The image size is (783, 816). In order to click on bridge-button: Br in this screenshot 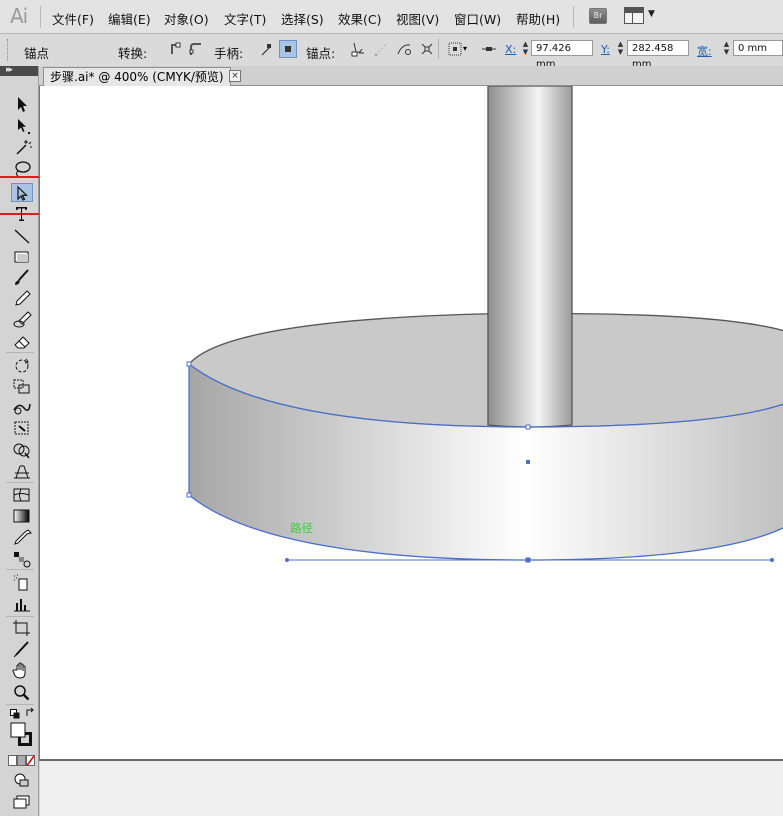, I will do `click(598, 16)`.